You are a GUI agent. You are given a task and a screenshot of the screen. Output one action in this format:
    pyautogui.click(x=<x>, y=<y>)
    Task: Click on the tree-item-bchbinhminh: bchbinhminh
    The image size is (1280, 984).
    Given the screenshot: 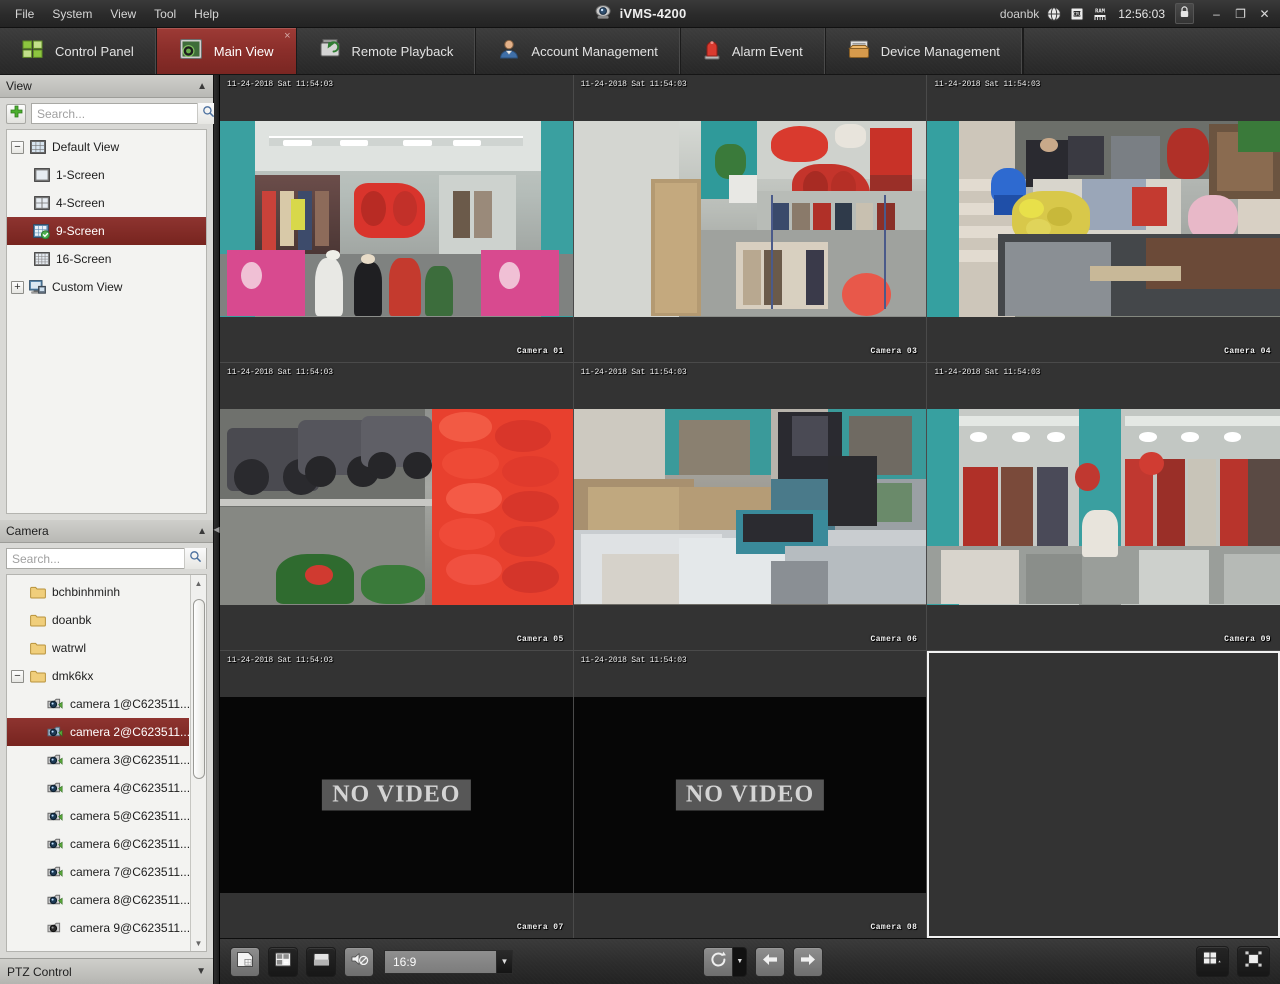 What is the action you would take?
    pyautogui.click(x=98, y=592)
    